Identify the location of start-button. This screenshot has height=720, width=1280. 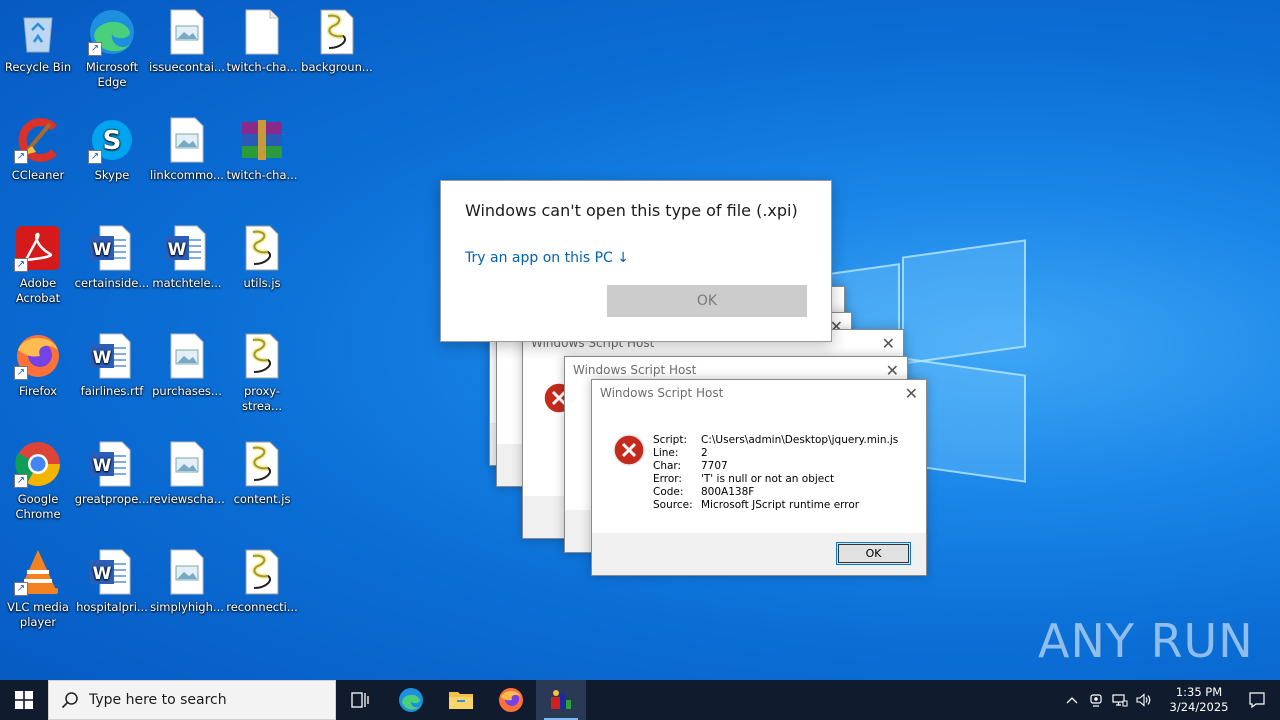
(24, 700).